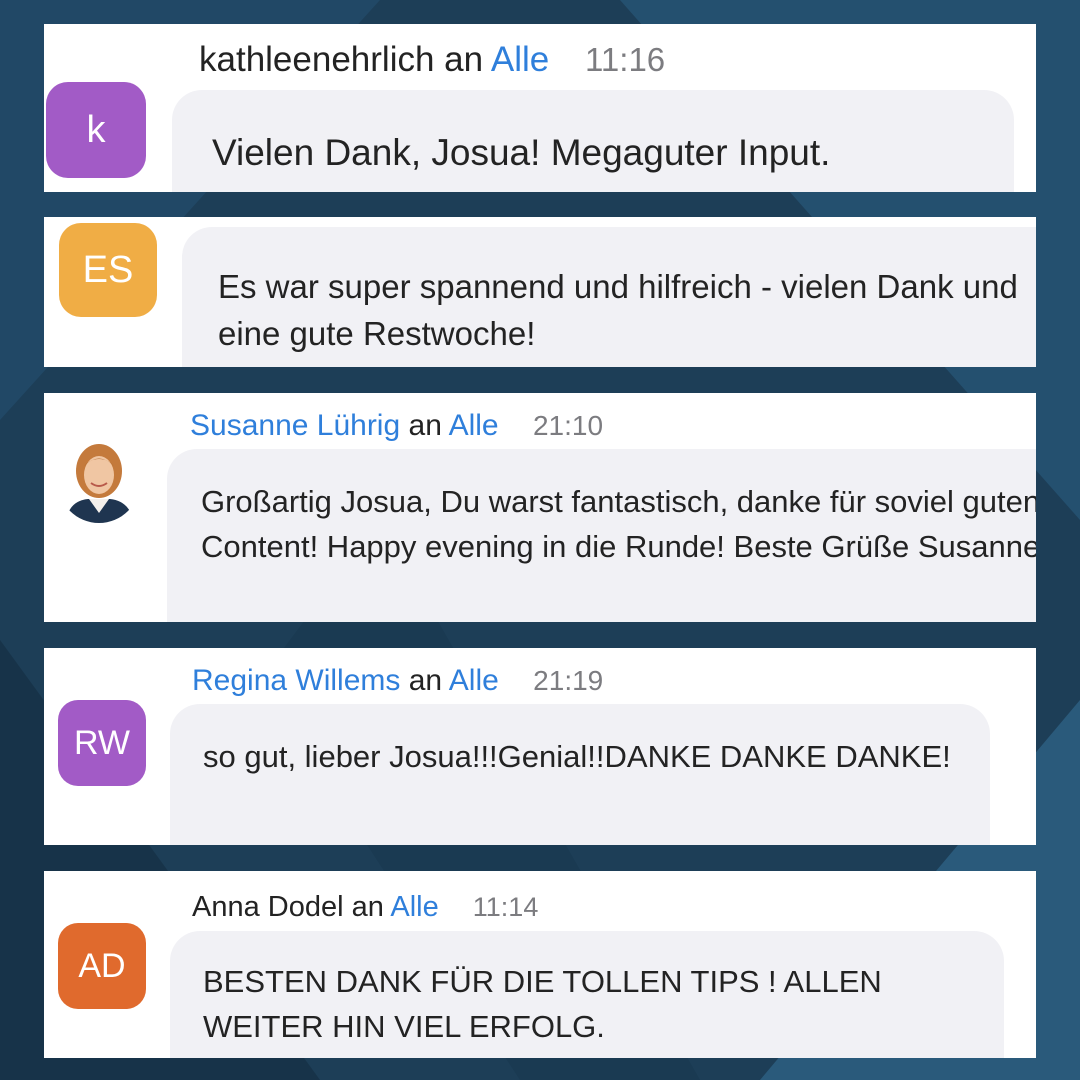 The width and height of the screenshot is (1080, 1080). I want to click on message-text: Vielen Dank, Josua! Megaguter Input., so click(521, 152).